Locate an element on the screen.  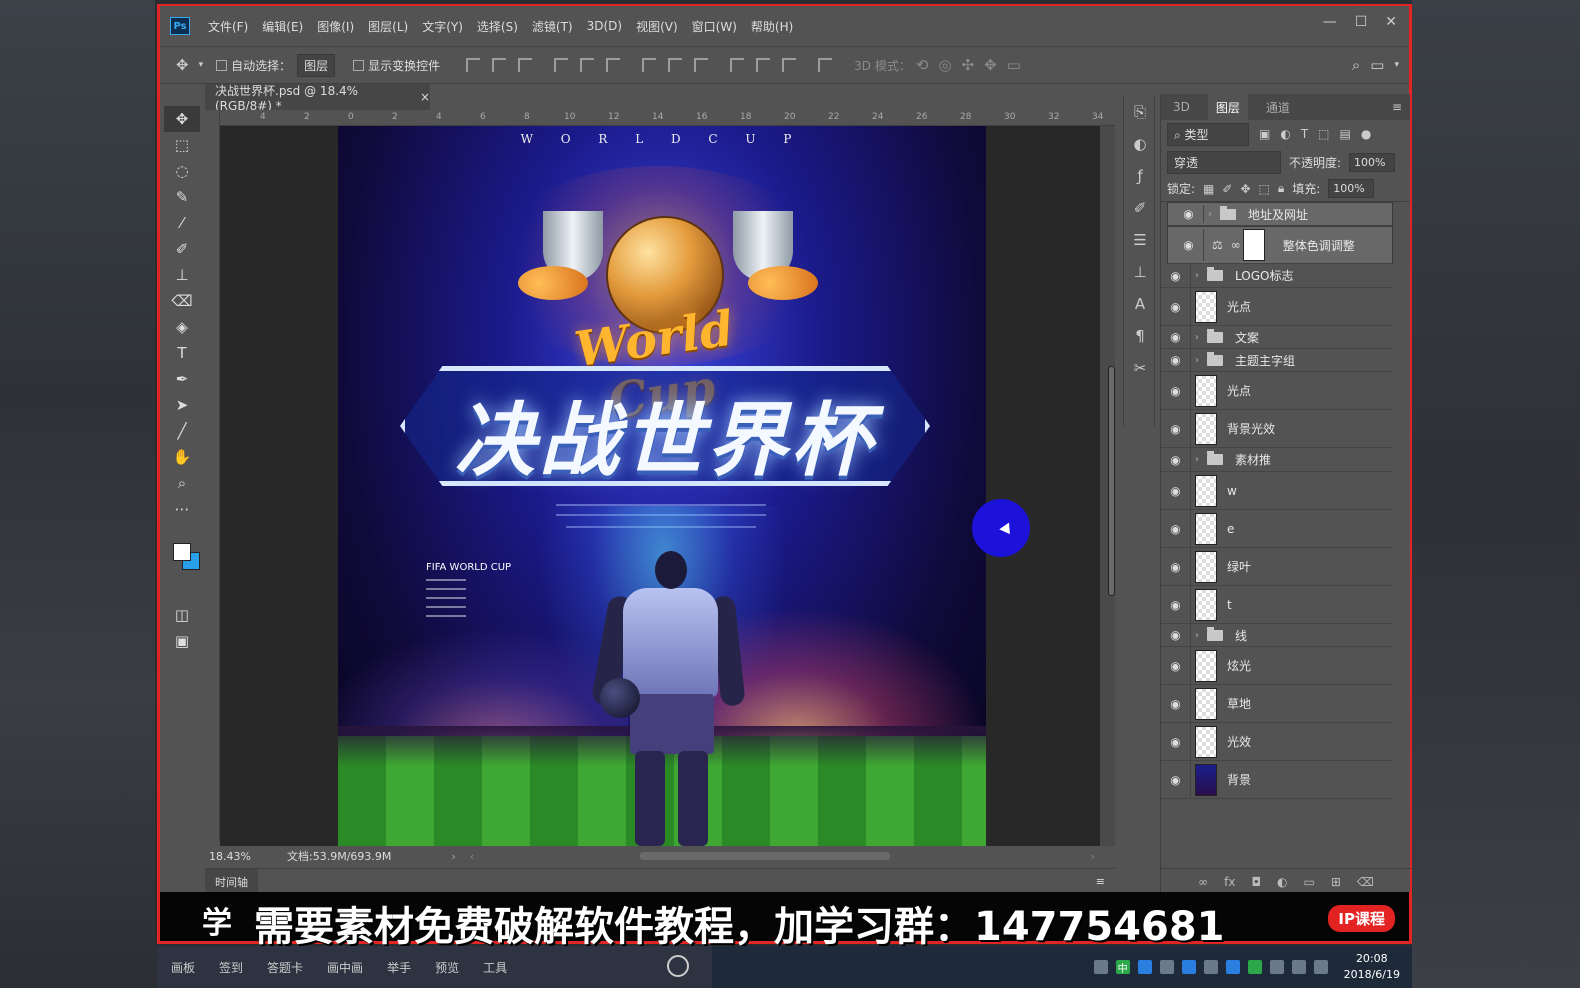
3d-pan-icon: ✣ is located at coordinates (968, 65).